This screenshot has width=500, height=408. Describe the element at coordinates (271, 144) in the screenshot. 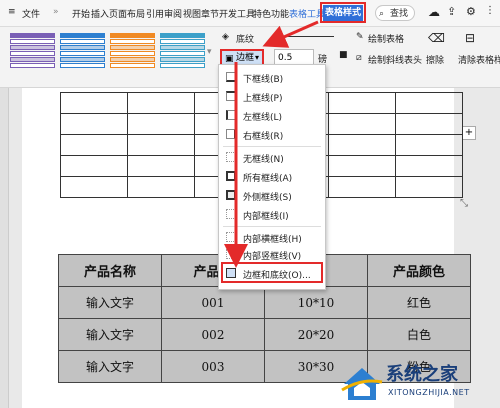

I see `annotation-arrows` at that location.